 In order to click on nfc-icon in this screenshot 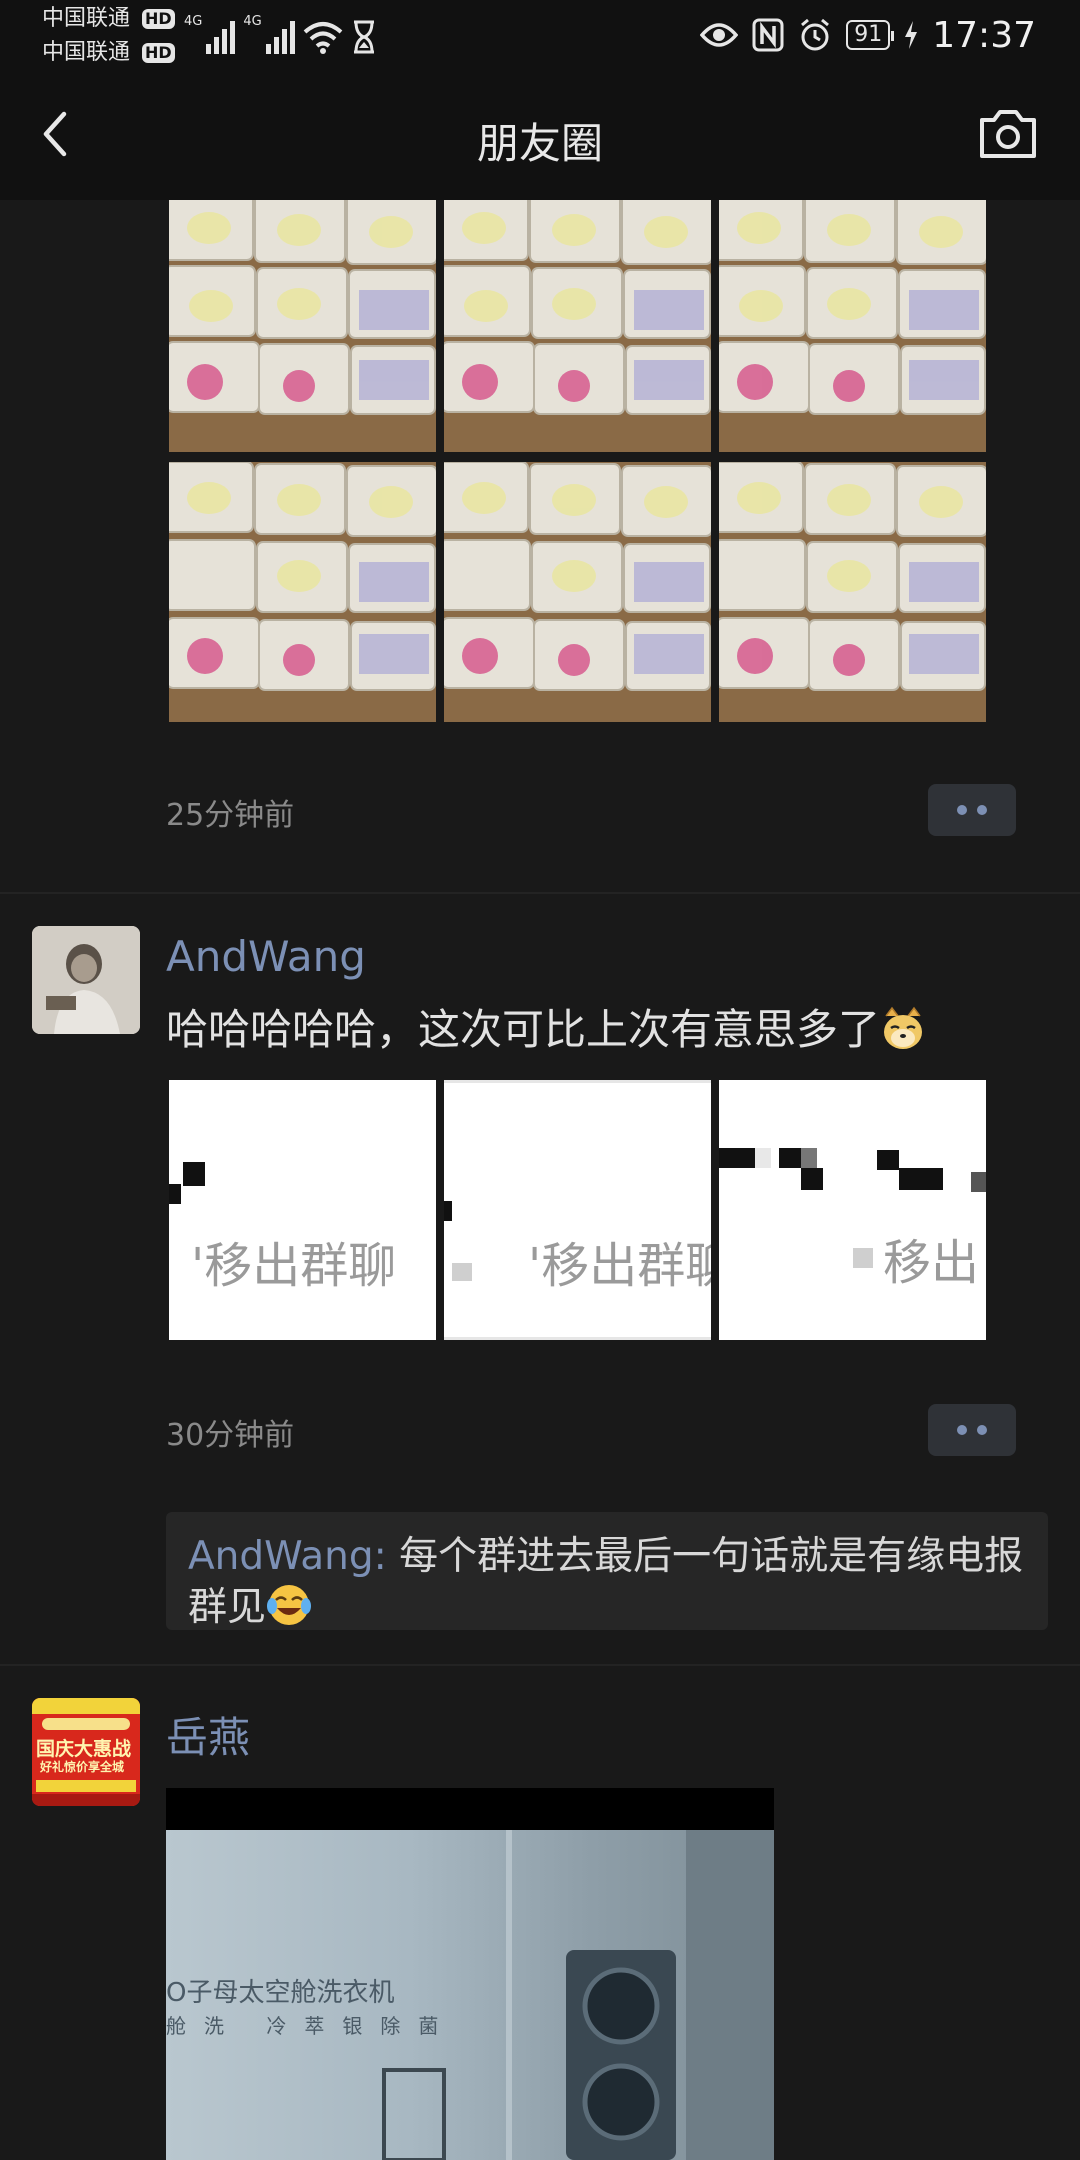, I will do `click(768, 35)`.